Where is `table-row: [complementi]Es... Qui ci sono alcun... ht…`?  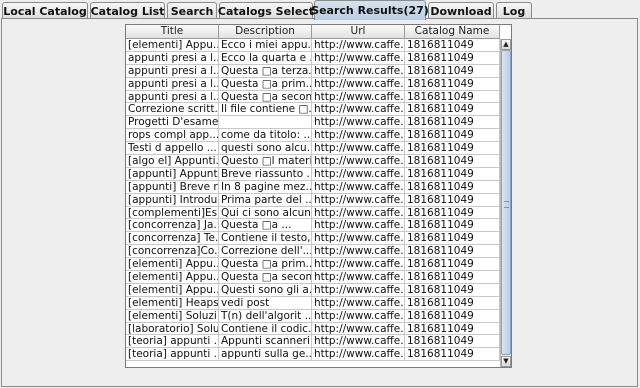
table-row: [complementi]Es... Qui ci sono alcun... ht… is located at coordinates (313, 213).